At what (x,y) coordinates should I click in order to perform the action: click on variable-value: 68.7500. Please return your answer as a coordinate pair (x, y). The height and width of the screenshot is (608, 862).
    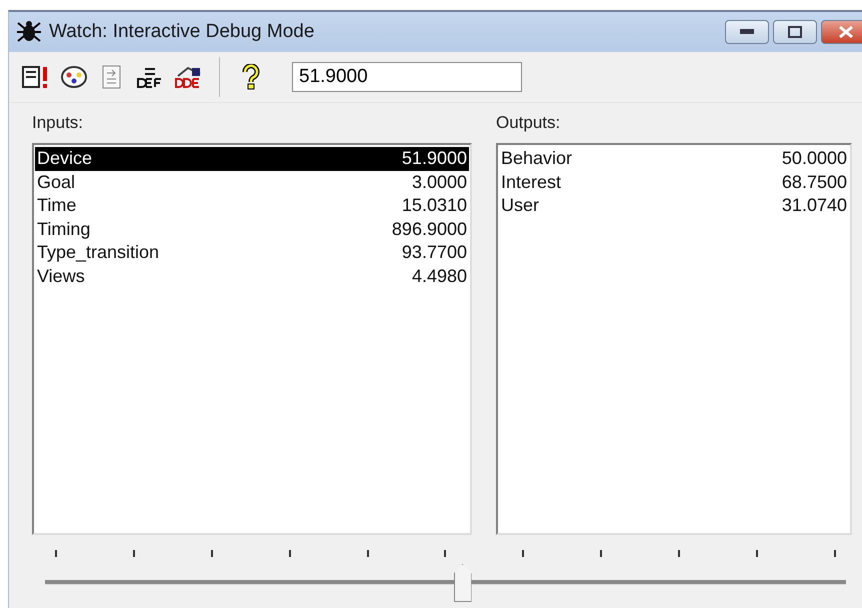
    Looking at the image, I should click on (814, 182).